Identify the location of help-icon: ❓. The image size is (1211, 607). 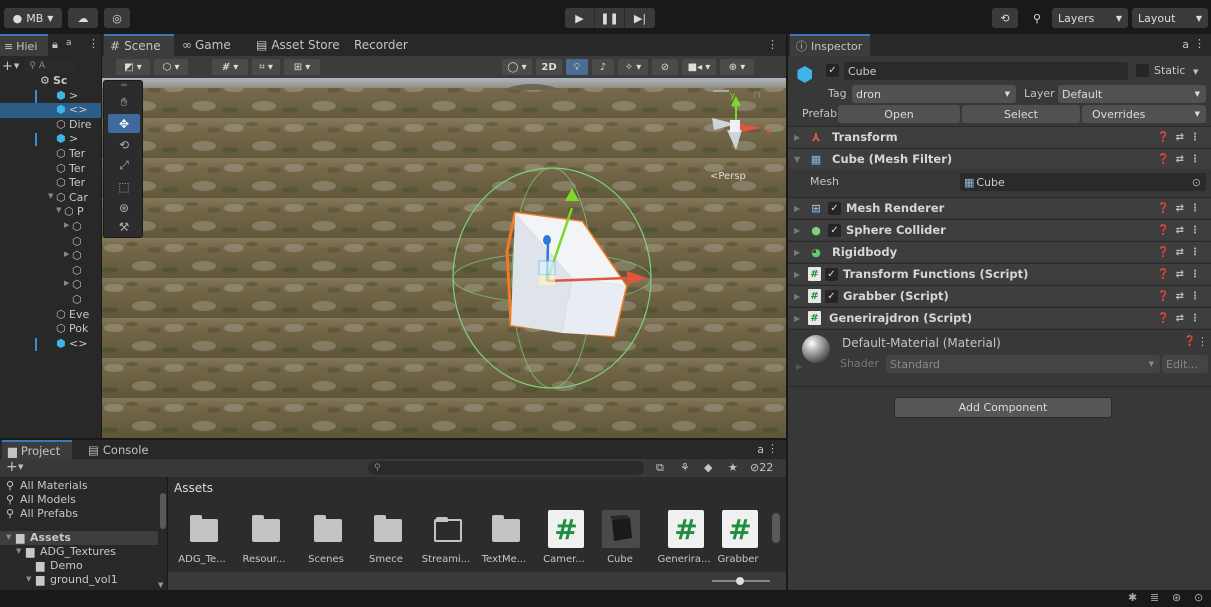
(1190, 341).